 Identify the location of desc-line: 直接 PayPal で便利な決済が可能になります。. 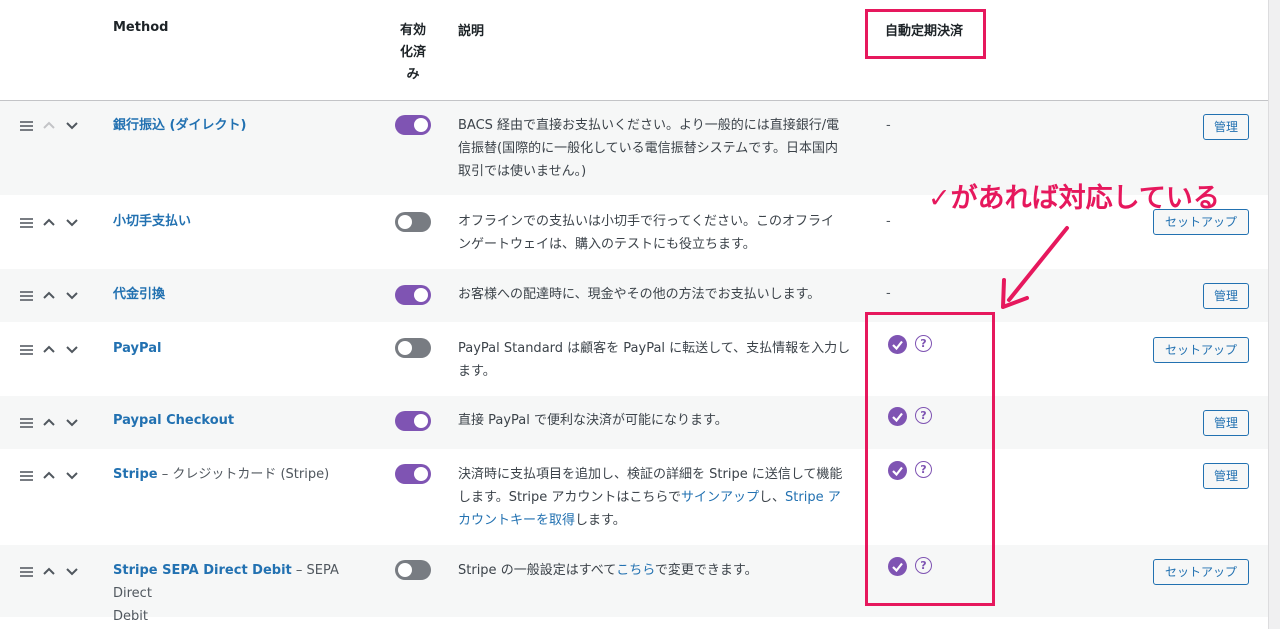
(593, 420).